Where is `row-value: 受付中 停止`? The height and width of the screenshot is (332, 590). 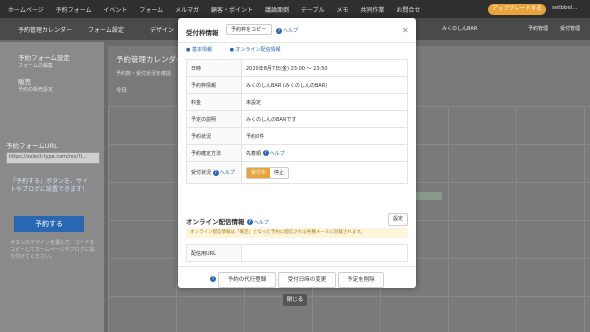
row-value: 受付中 停止 is located at coordinates (324, 172).